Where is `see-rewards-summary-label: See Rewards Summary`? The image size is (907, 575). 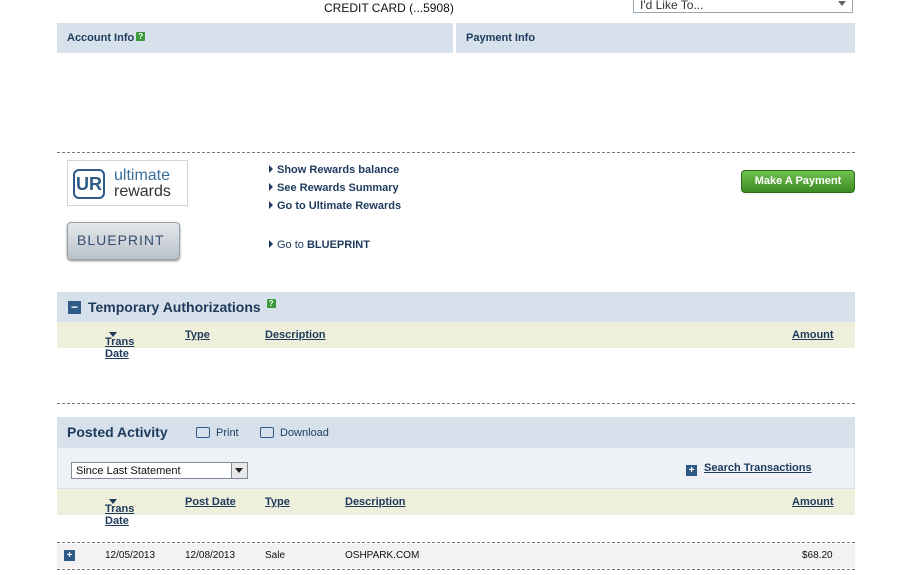
see-rewards-summary-label: See Rewards Summary is located at coordinates (338, 188).